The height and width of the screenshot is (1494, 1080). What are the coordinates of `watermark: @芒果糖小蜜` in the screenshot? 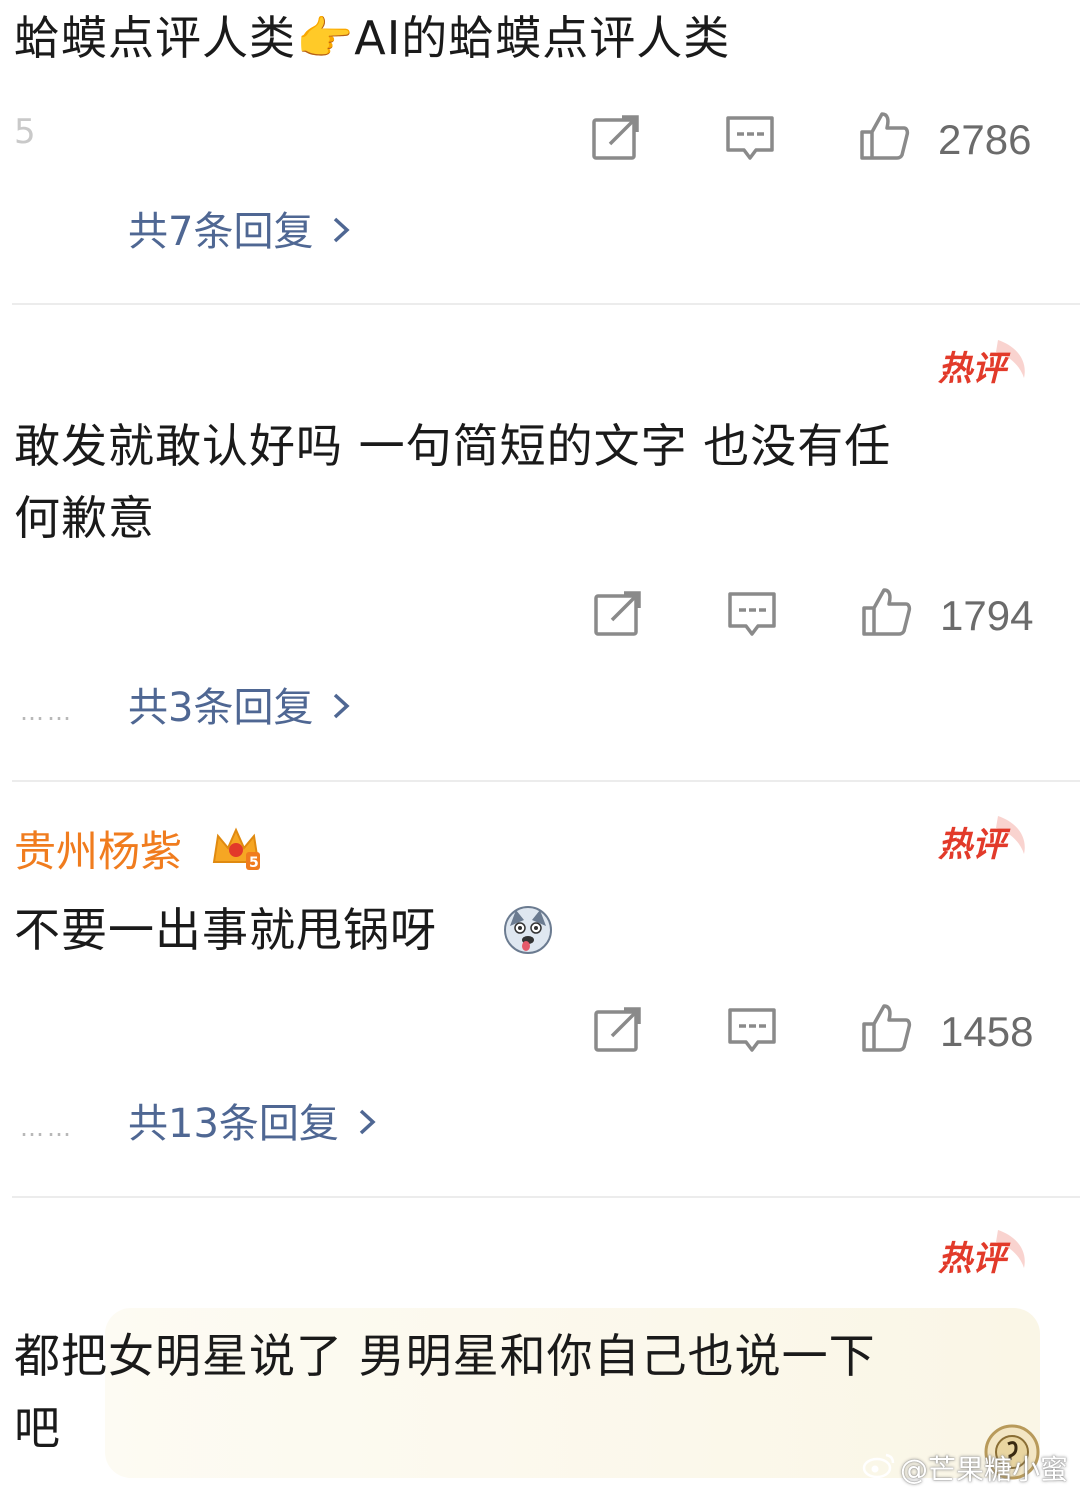 It's located at (965, 1468).